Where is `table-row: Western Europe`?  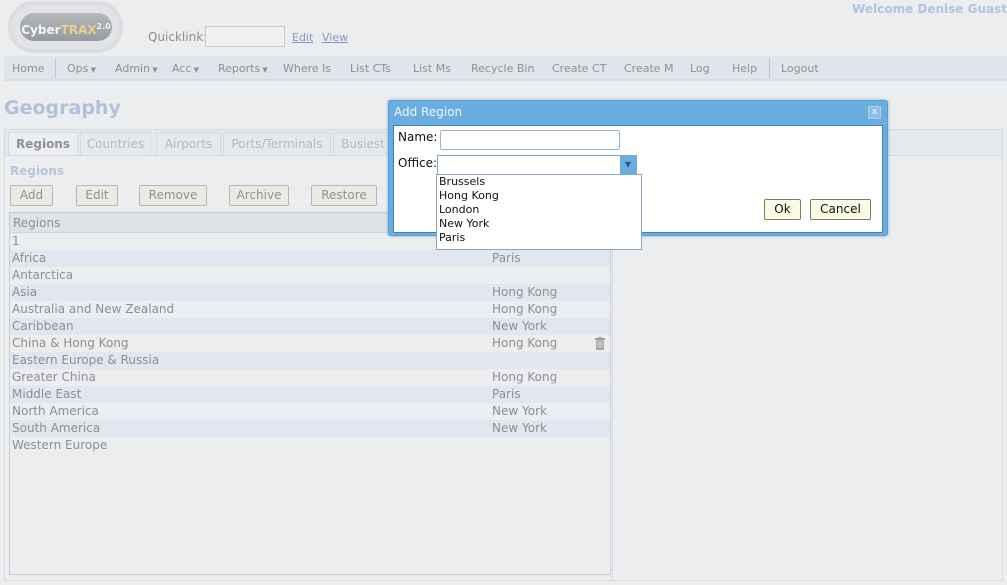
table-row: Western Europe is located at coordinates (310, 445).